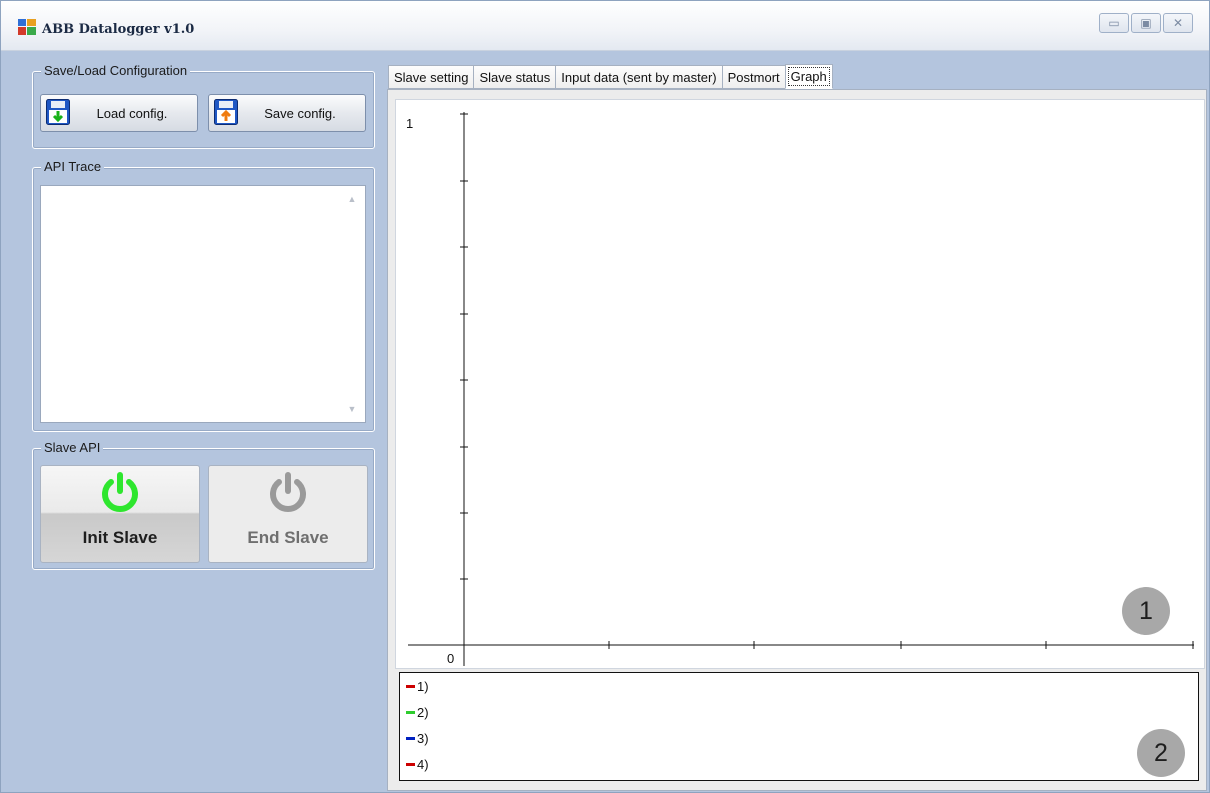 This screenshot has width=1210, height=793. I want to click on legend-label: 1), so click(423, 686).